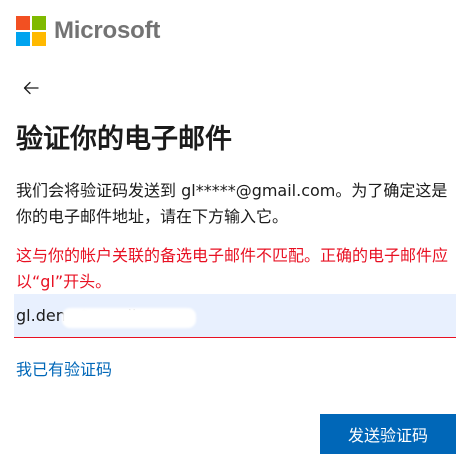  What do you see at coordinates (64, 370) in the screenshot?
I see `have-code-link: 我已有验证码` at bounding box center [64, 370].